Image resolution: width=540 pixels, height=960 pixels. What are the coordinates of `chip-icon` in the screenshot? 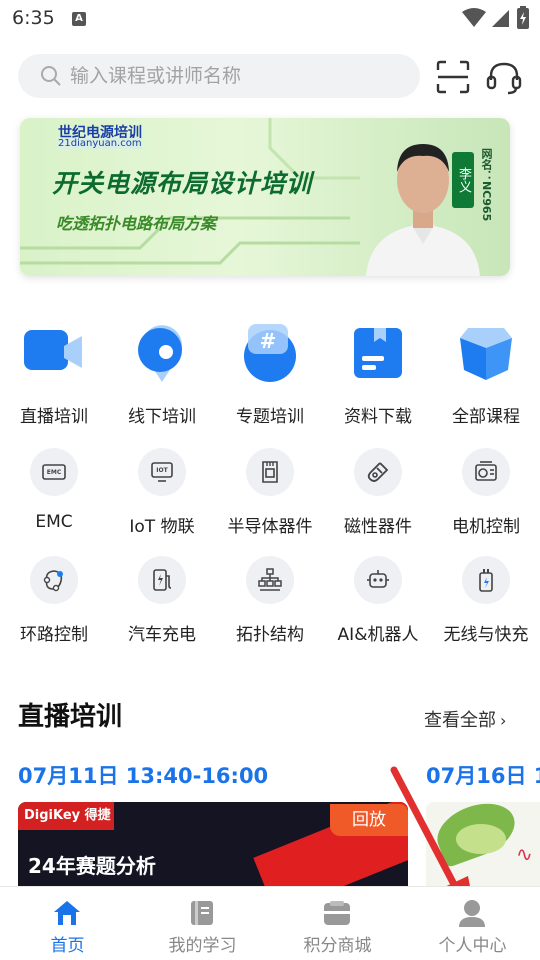 It's located at (270, 472).